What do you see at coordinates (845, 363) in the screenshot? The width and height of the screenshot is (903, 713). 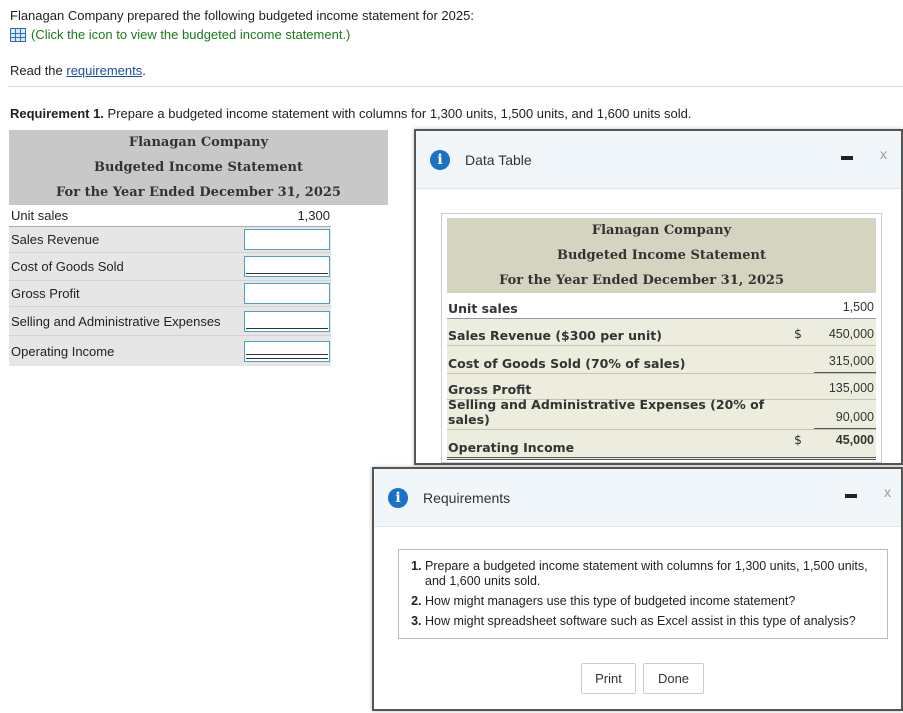 I see `row-amount: 315,000` at bounding box center [845, 363].